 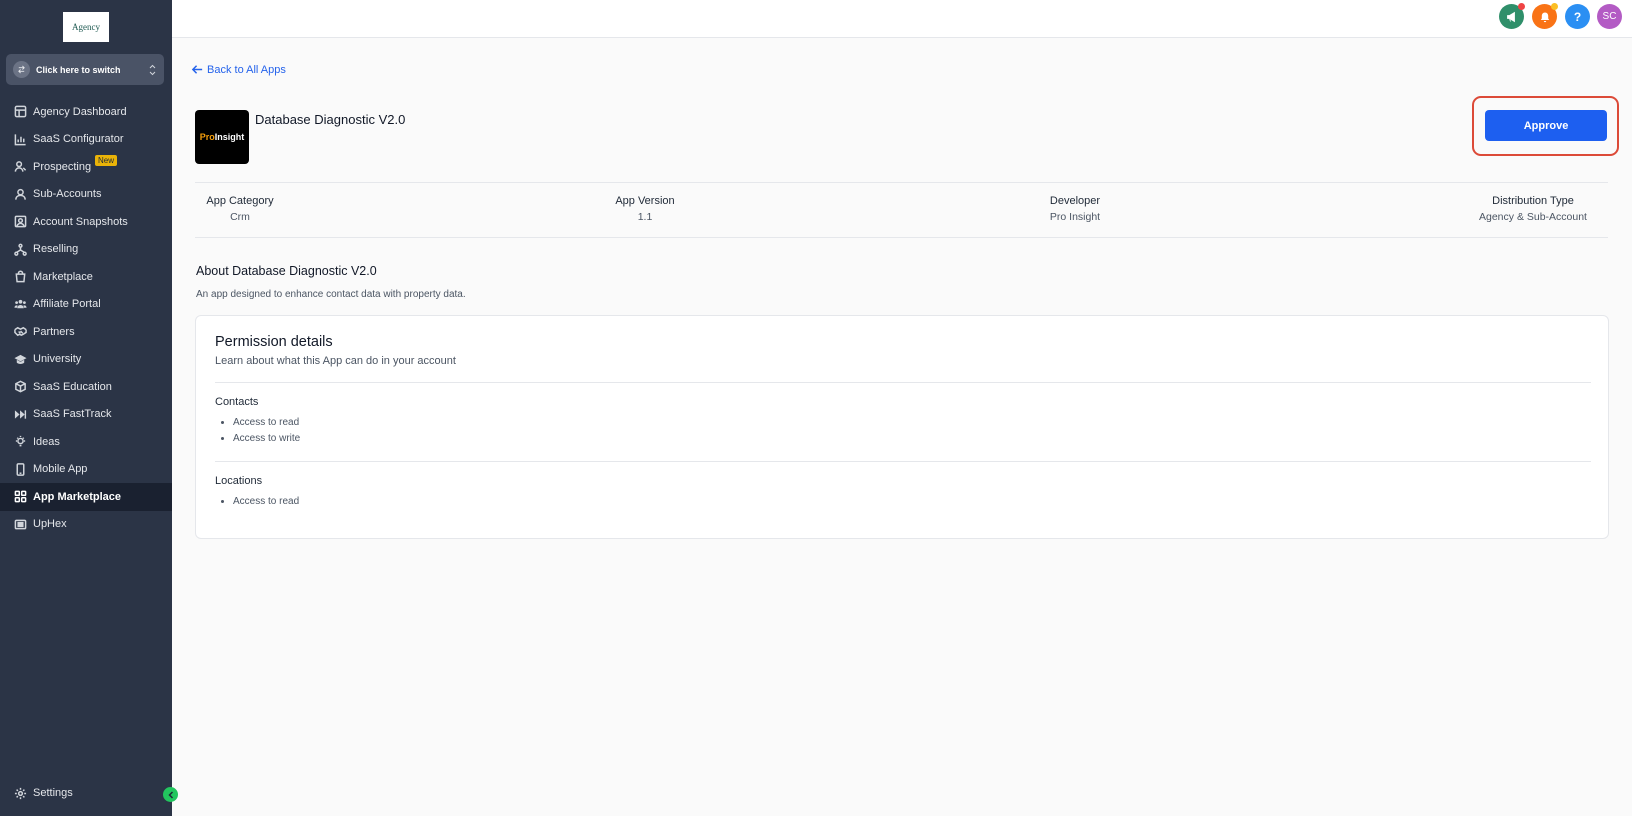 I want to click on sidebar-item-label: App Marketplace, so click(x=77, y=496).